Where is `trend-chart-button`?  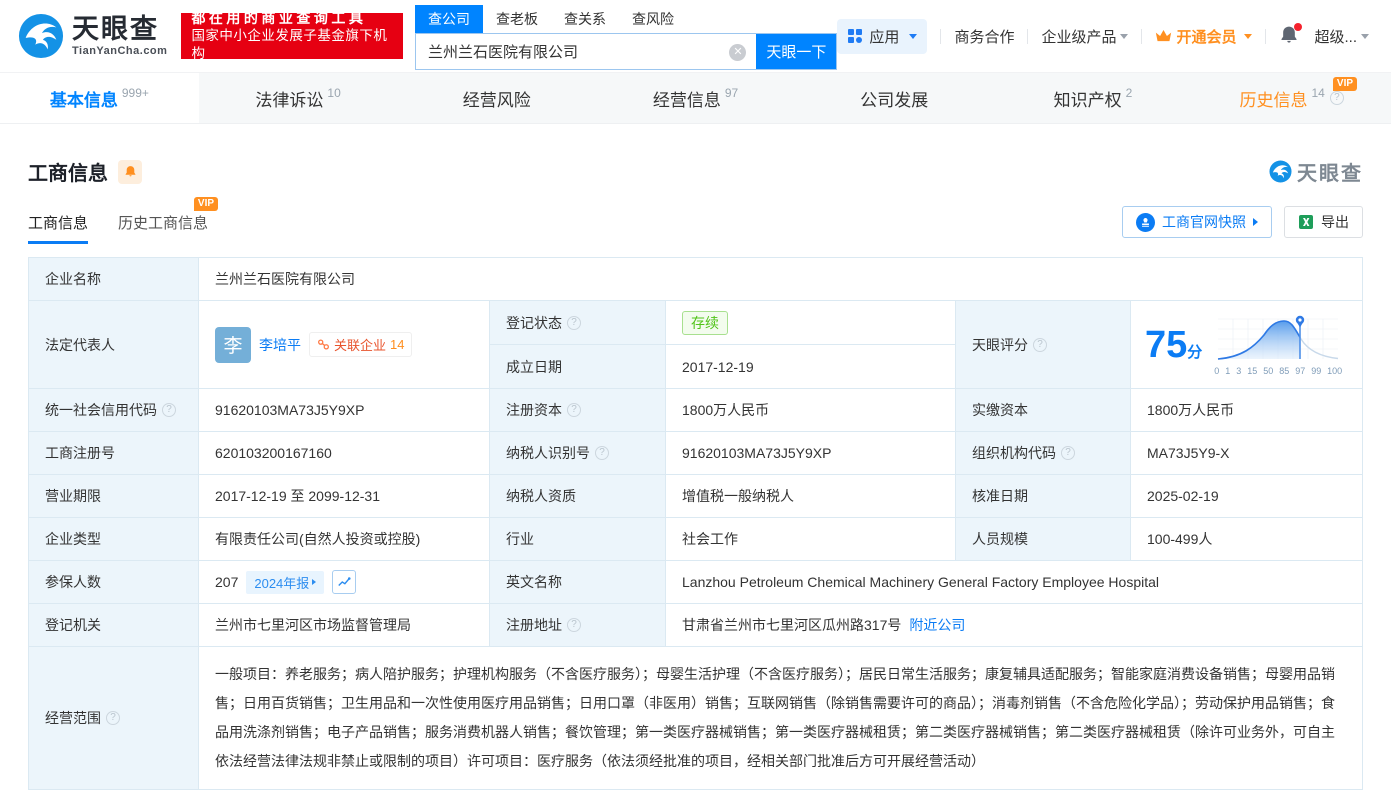
trend-chart-button is located at coordinates (344, 582).